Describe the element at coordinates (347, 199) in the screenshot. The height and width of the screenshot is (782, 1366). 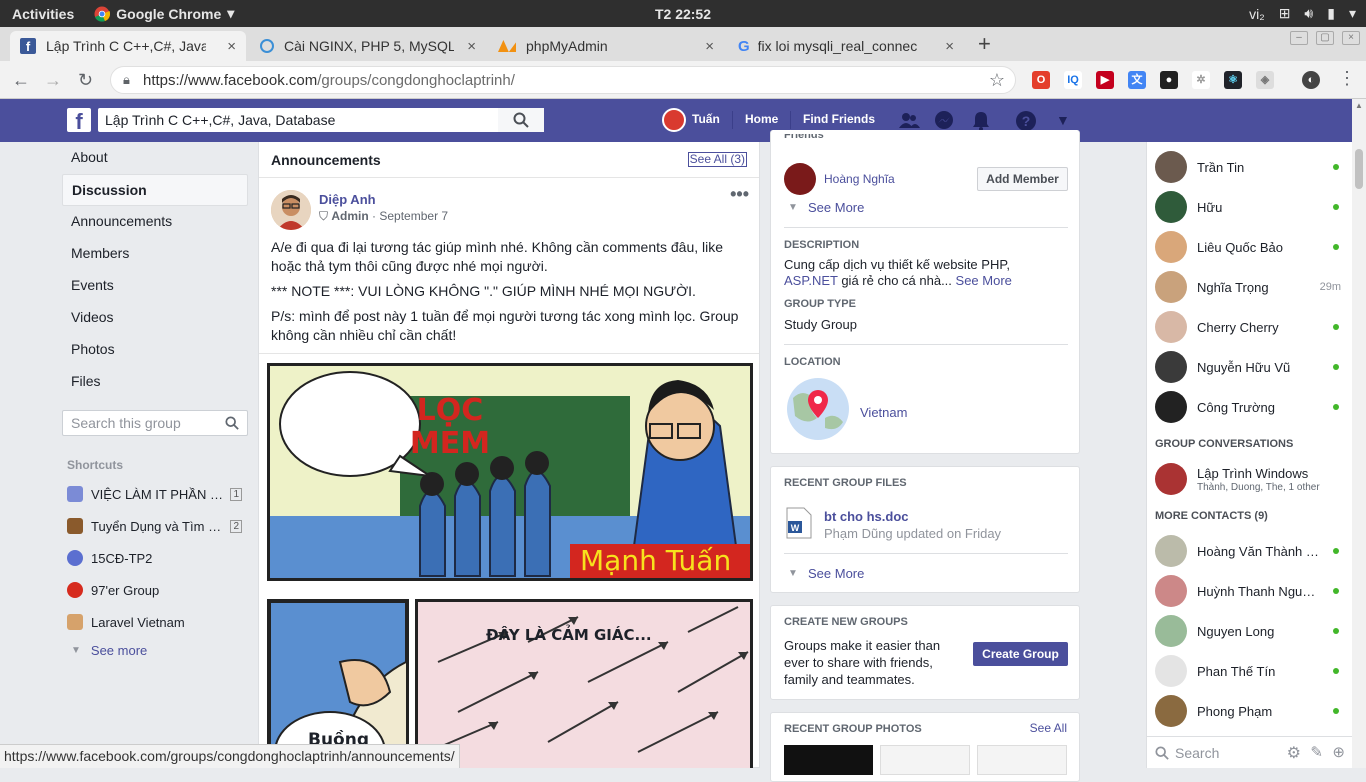
I see `author-name: Diệp Anh` at that location.